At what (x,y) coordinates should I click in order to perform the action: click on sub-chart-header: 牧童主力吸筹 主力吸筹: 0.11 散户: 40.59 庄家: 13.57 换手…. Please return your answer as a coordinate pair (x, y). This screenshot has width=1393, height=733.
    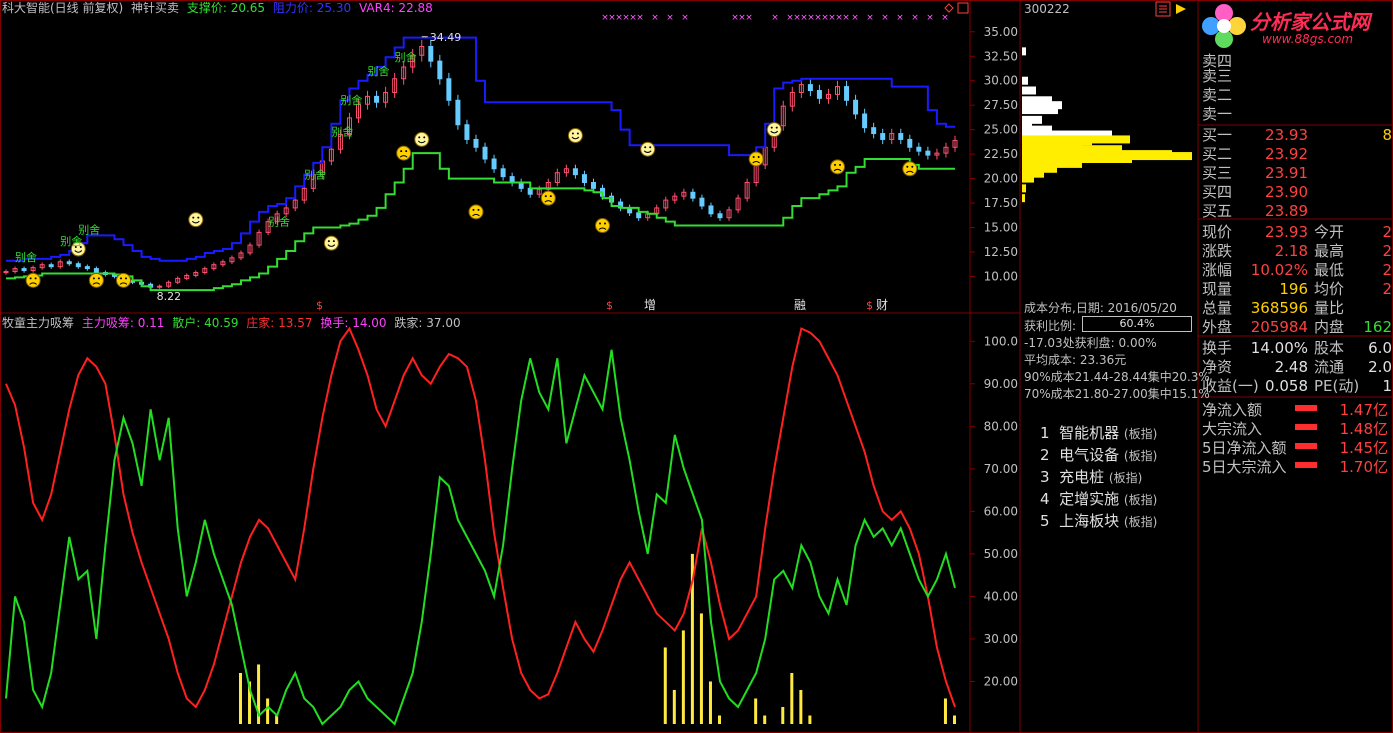
    Looking at the image, I should click on (233, 323).